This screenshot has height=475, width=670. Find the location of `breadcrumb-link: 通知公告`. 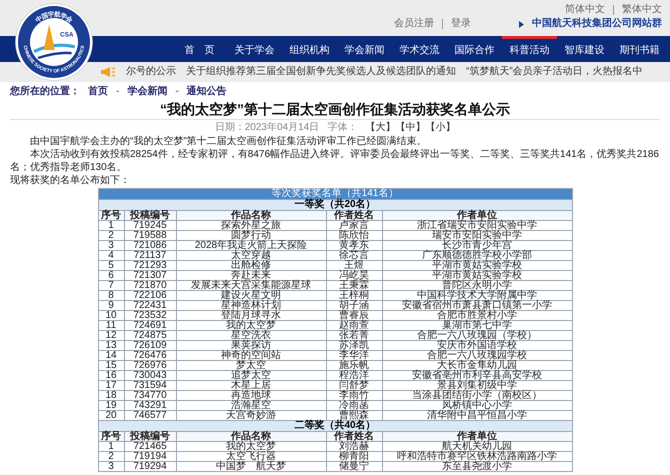

breadcrumb-link: 通知公告 is located at coordinates (206, 91).